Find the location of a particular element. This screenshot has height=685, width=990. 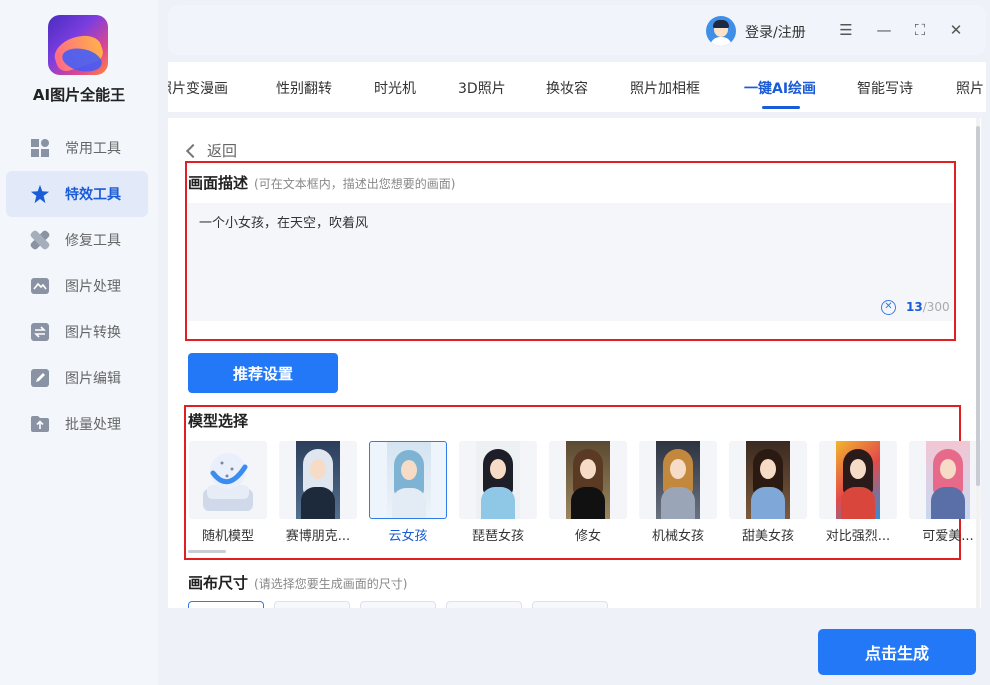

sidebar-item-image-edit: 图片编辑 is located at coordinates (77, 378).